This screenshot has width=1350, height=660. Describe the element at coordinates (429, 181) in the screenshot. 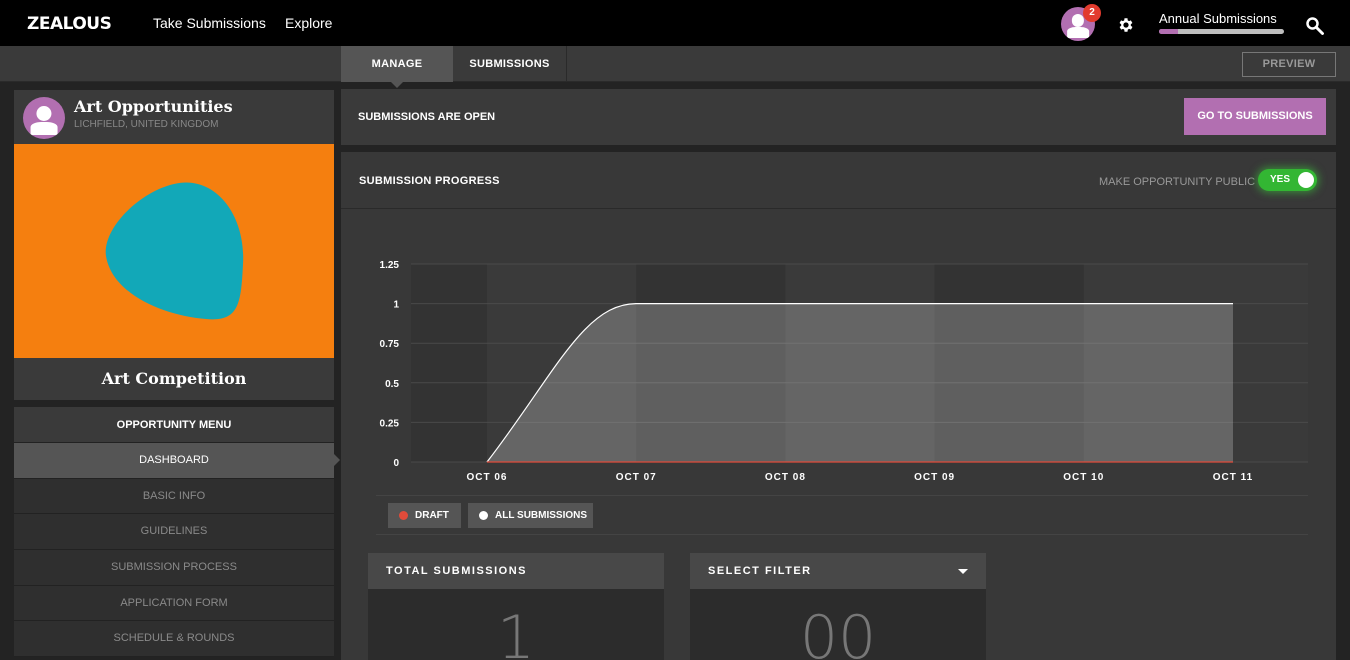

I see `progress-title: SUBMISSION PROGRESS` at that location.